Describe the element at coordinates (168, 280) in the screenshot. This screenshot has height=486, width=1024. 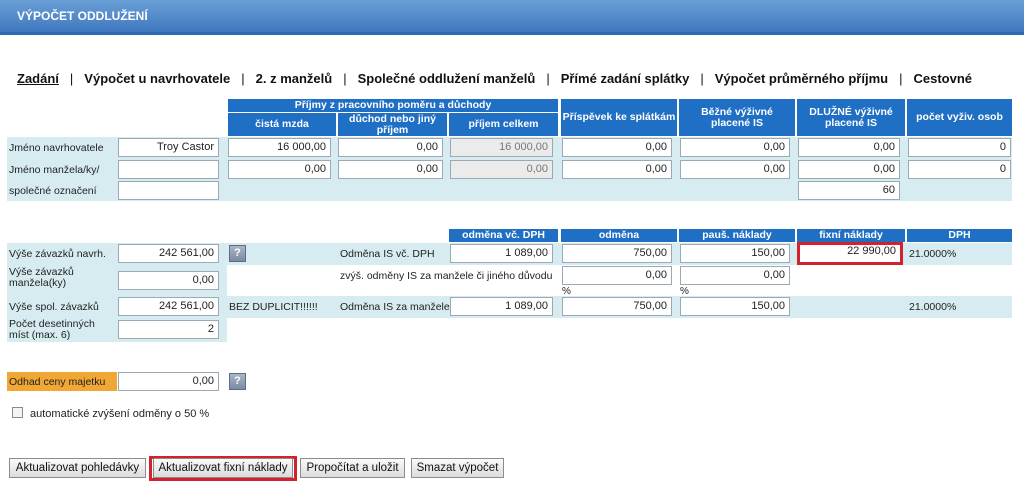
I see `debt-spouse-field: 0,00` at that location.